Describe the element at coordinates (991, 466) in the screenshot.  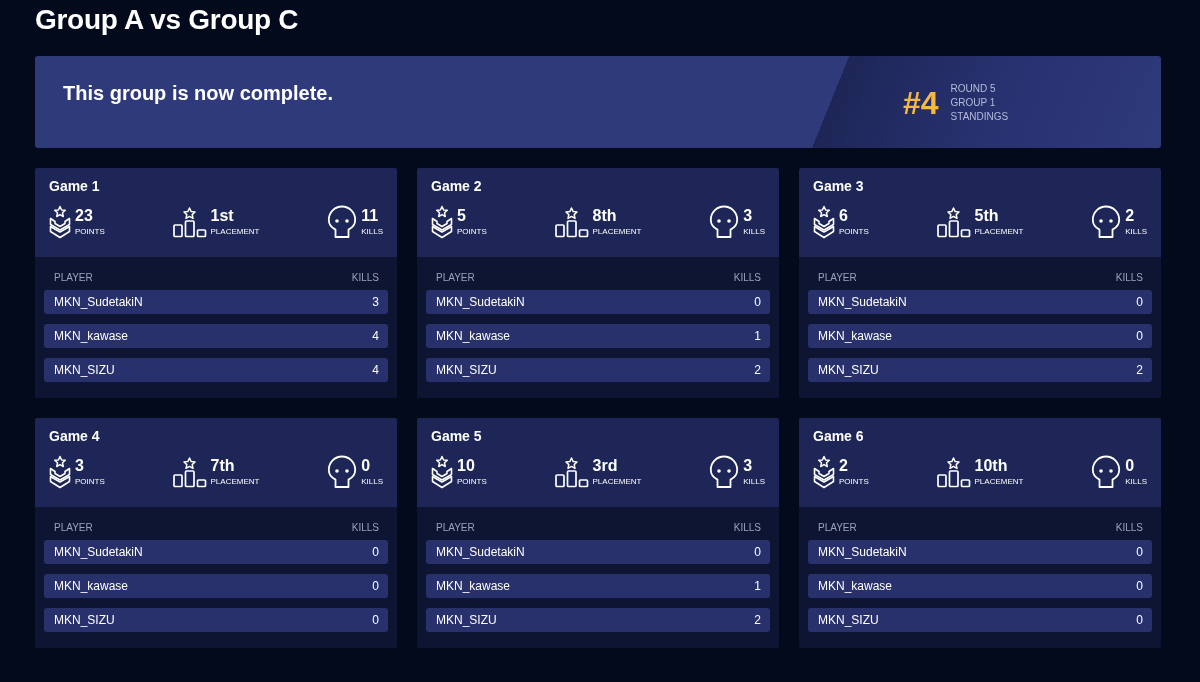
I see `stat-value: 10th` at that location.